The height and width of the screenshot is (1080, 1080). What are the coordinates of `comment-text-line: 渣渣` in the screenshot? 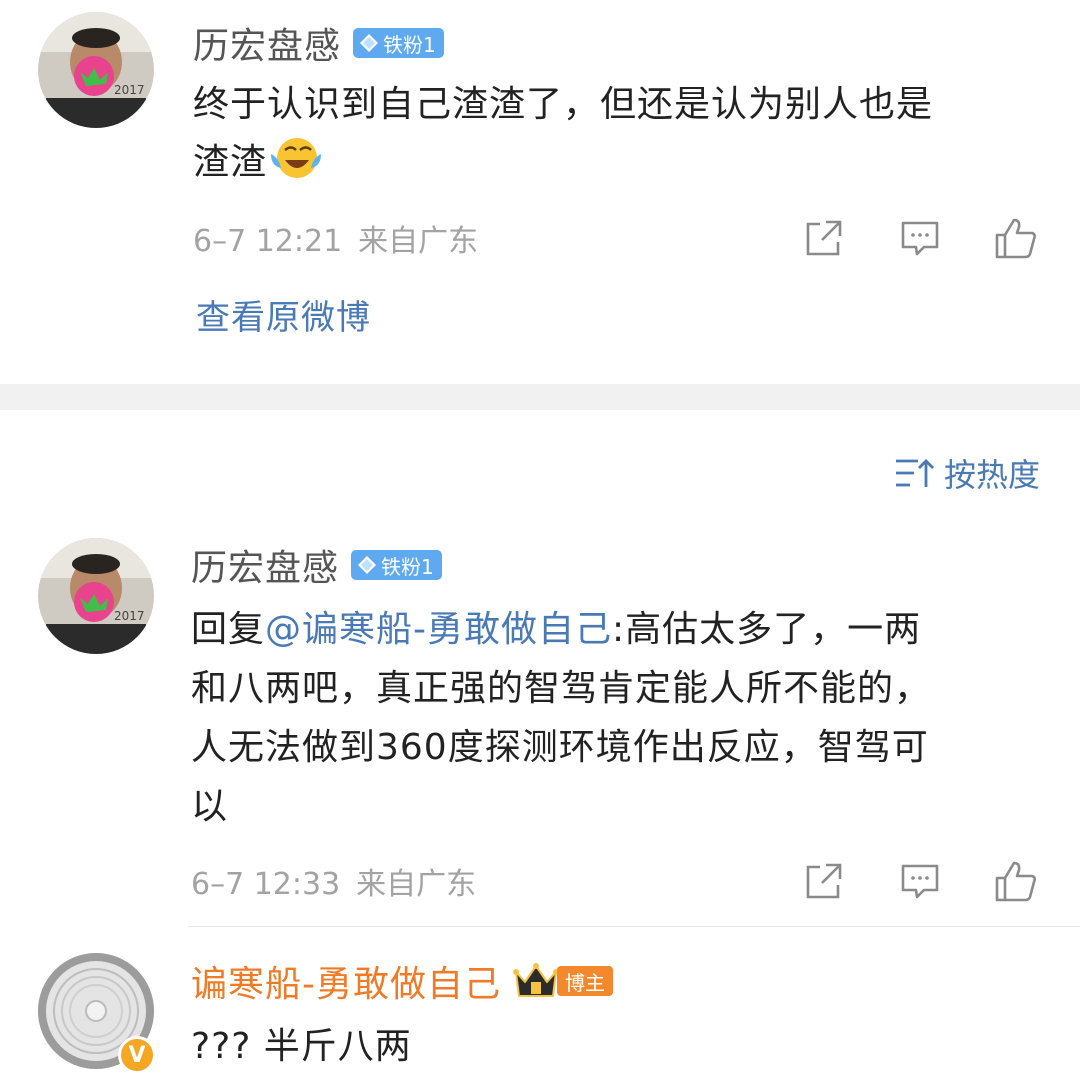 It's located at (230, 162).